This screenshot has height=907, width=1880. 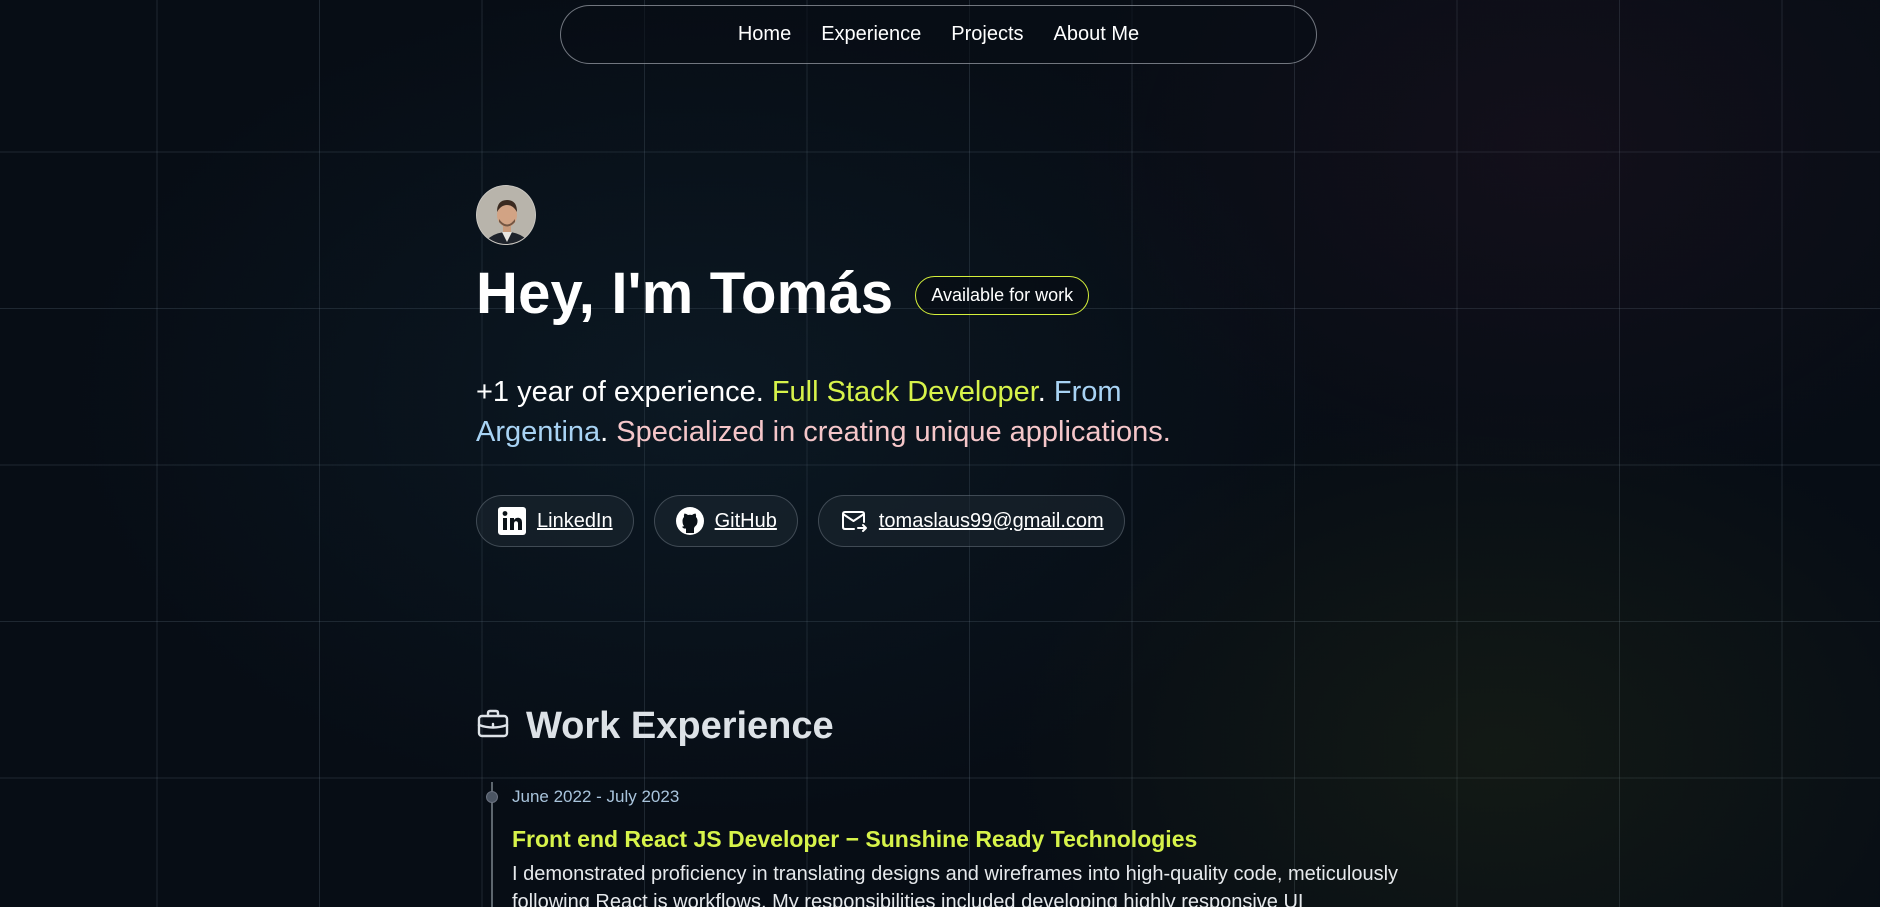 I want to click on linkedin-button: LinkedIn, so click(x=555, y=521).